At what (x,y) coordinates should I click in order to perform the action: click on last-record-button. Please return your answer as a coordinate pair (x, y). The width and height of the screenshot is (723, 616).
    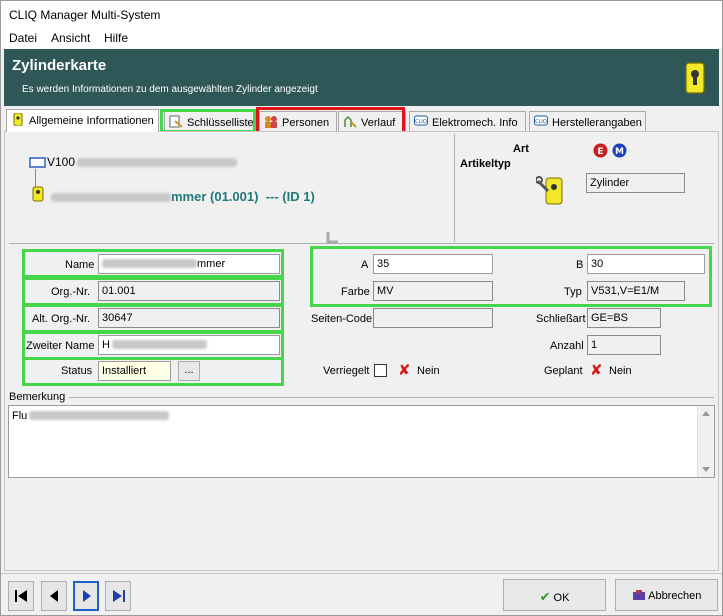
    Looking at the image, I should click on (118, 596).